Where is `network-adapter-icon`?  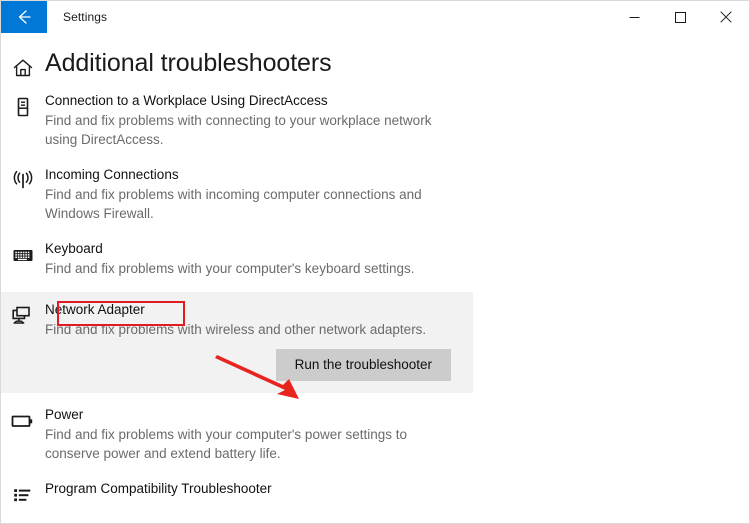 network-adapter-icon is located at coordinates (23, 314).